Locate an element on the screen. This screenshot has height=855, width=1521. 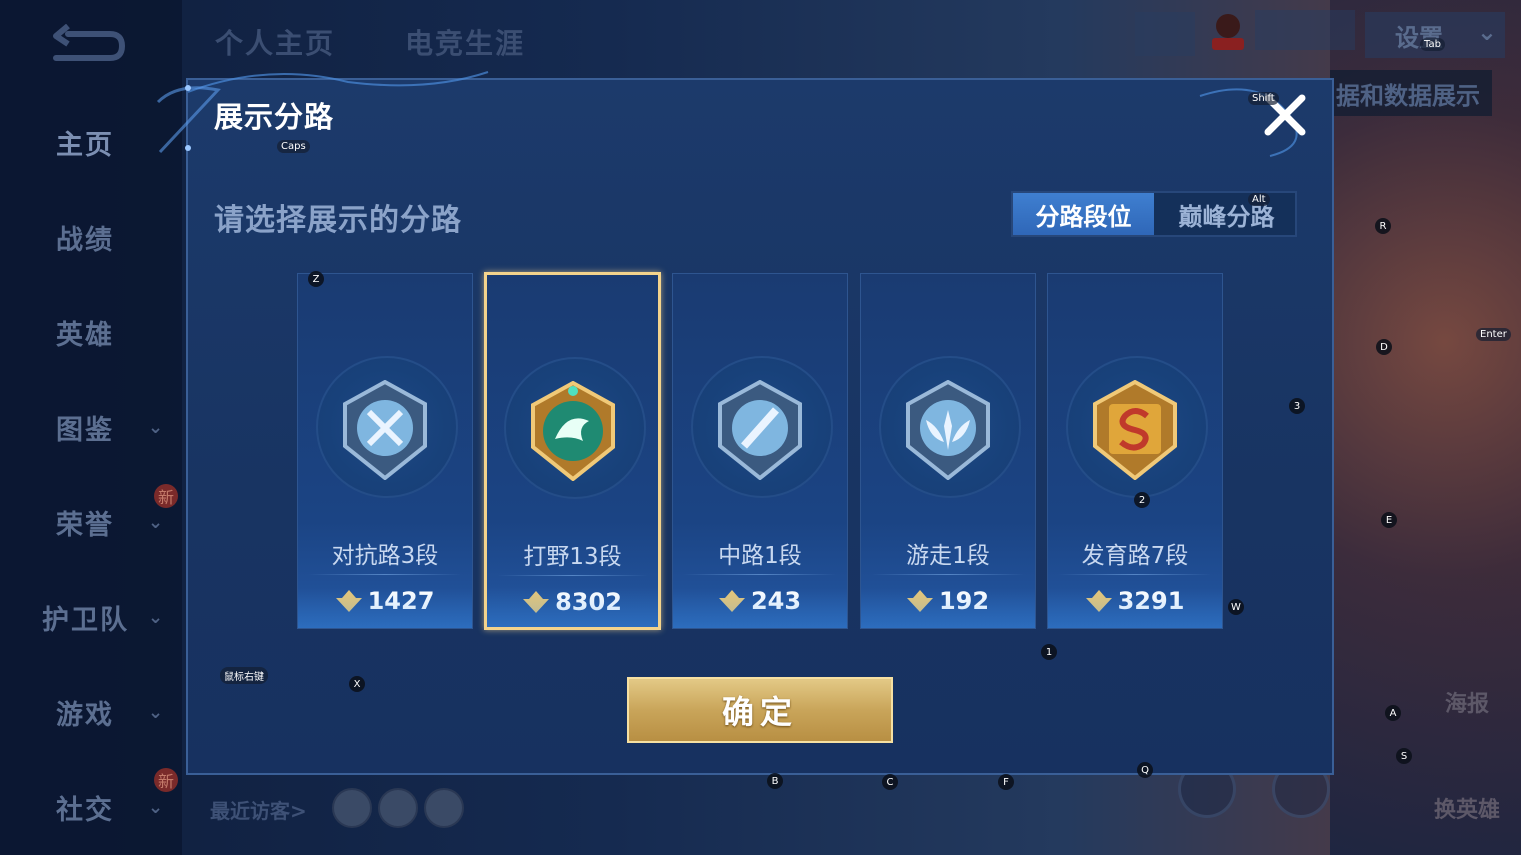
sidebar-item-label: 图鉴 is located at coordinates (85, 430).